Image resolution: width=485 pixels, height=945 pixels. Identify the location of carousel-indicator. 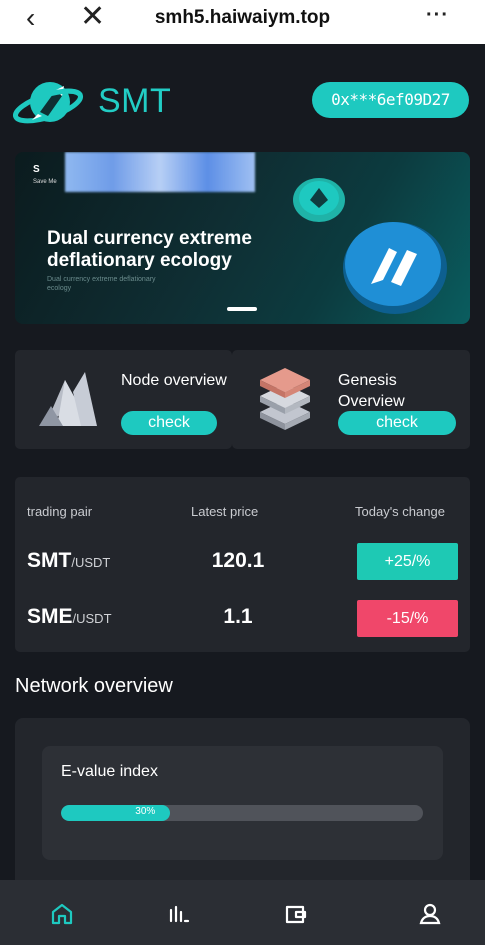
(242, 309).